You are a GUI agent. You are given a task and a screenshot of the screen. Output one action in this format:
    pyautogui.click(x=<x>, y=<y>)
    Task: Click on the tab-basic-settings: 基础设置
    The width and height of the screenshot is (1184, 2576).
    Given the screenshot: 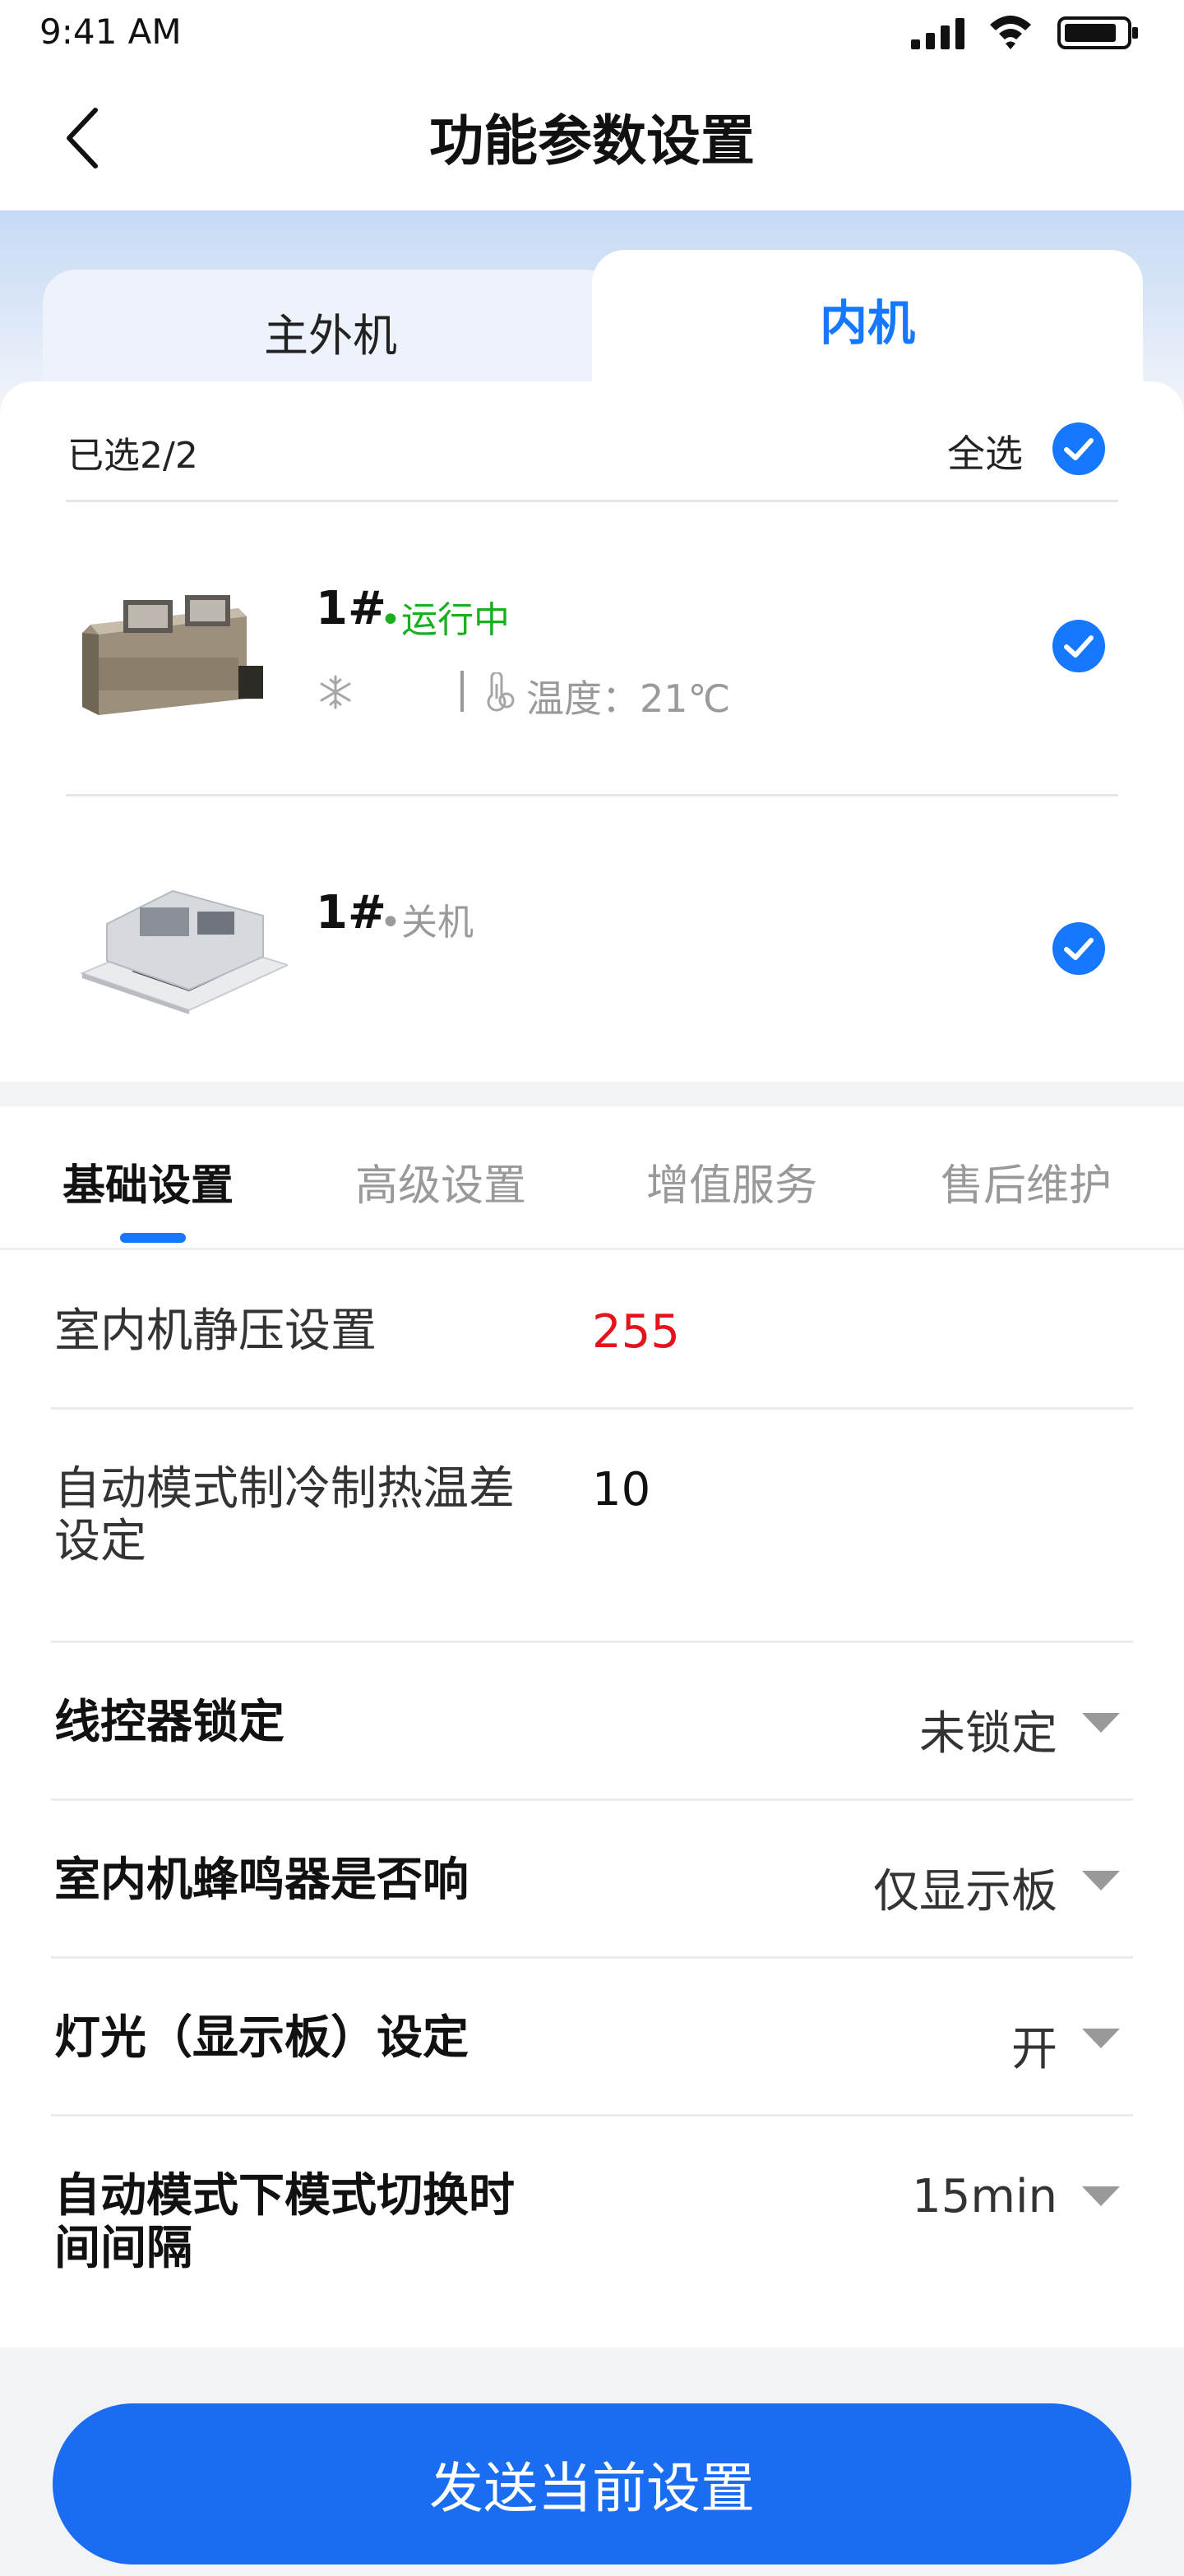 What is the action you would take?
    pyautogui.click(x=148, y=1182)
    